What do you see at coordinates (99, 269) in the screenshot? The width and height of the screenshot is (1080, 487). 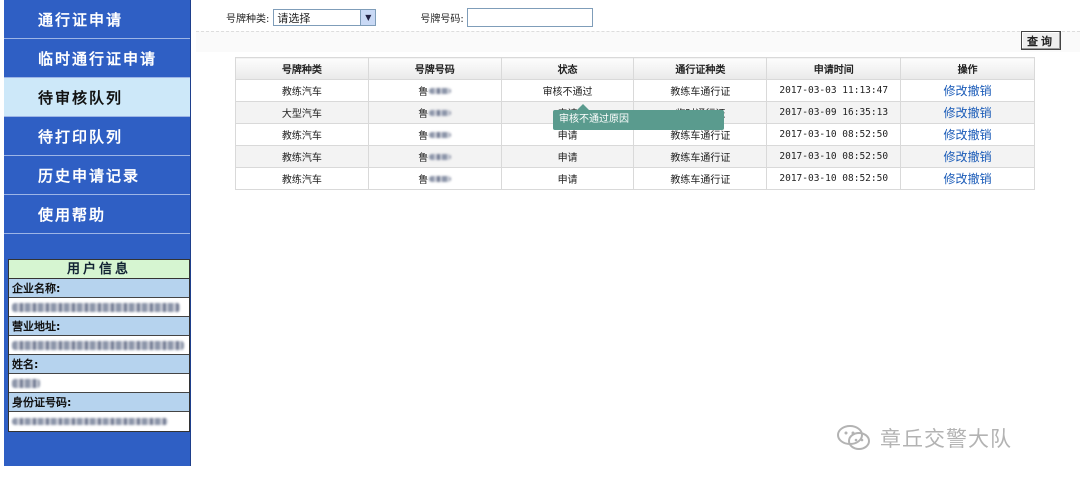 I see `user-info-title: 用户信息` at bounding box center [99, 269].